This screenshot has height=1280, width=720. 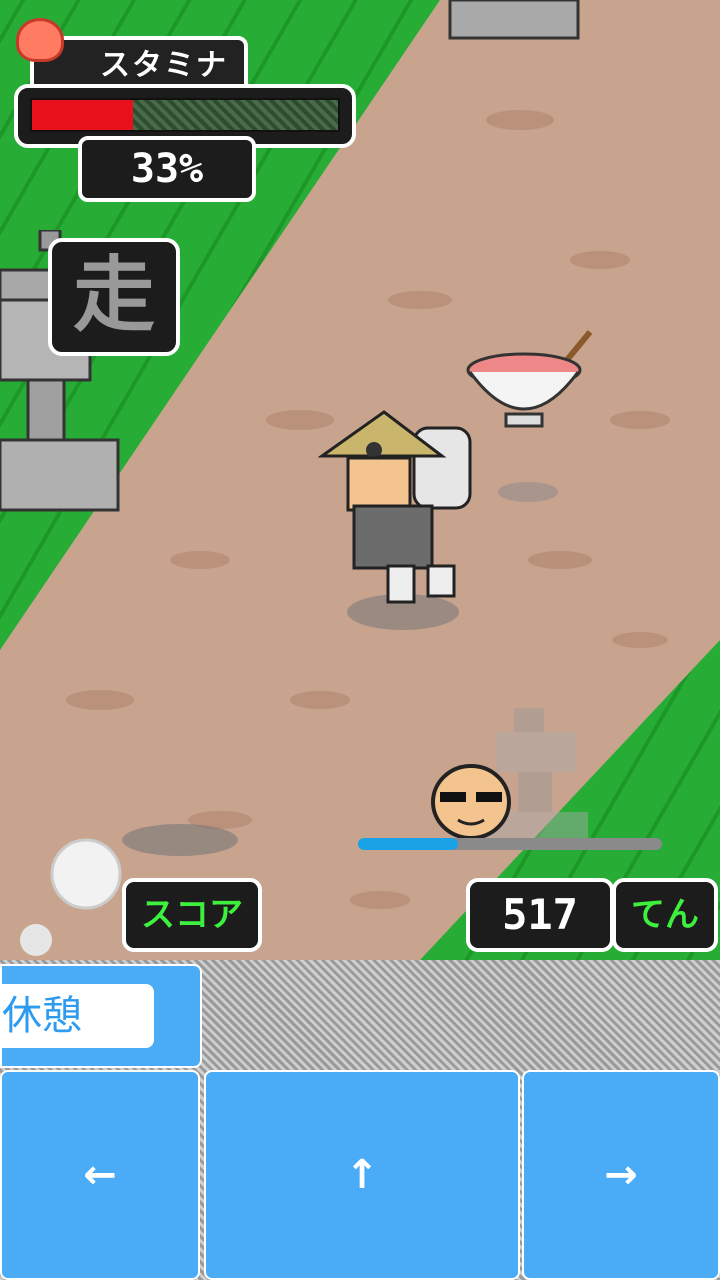 I want to click on arrow-right-icon: →, so click(x=621, y=1175).